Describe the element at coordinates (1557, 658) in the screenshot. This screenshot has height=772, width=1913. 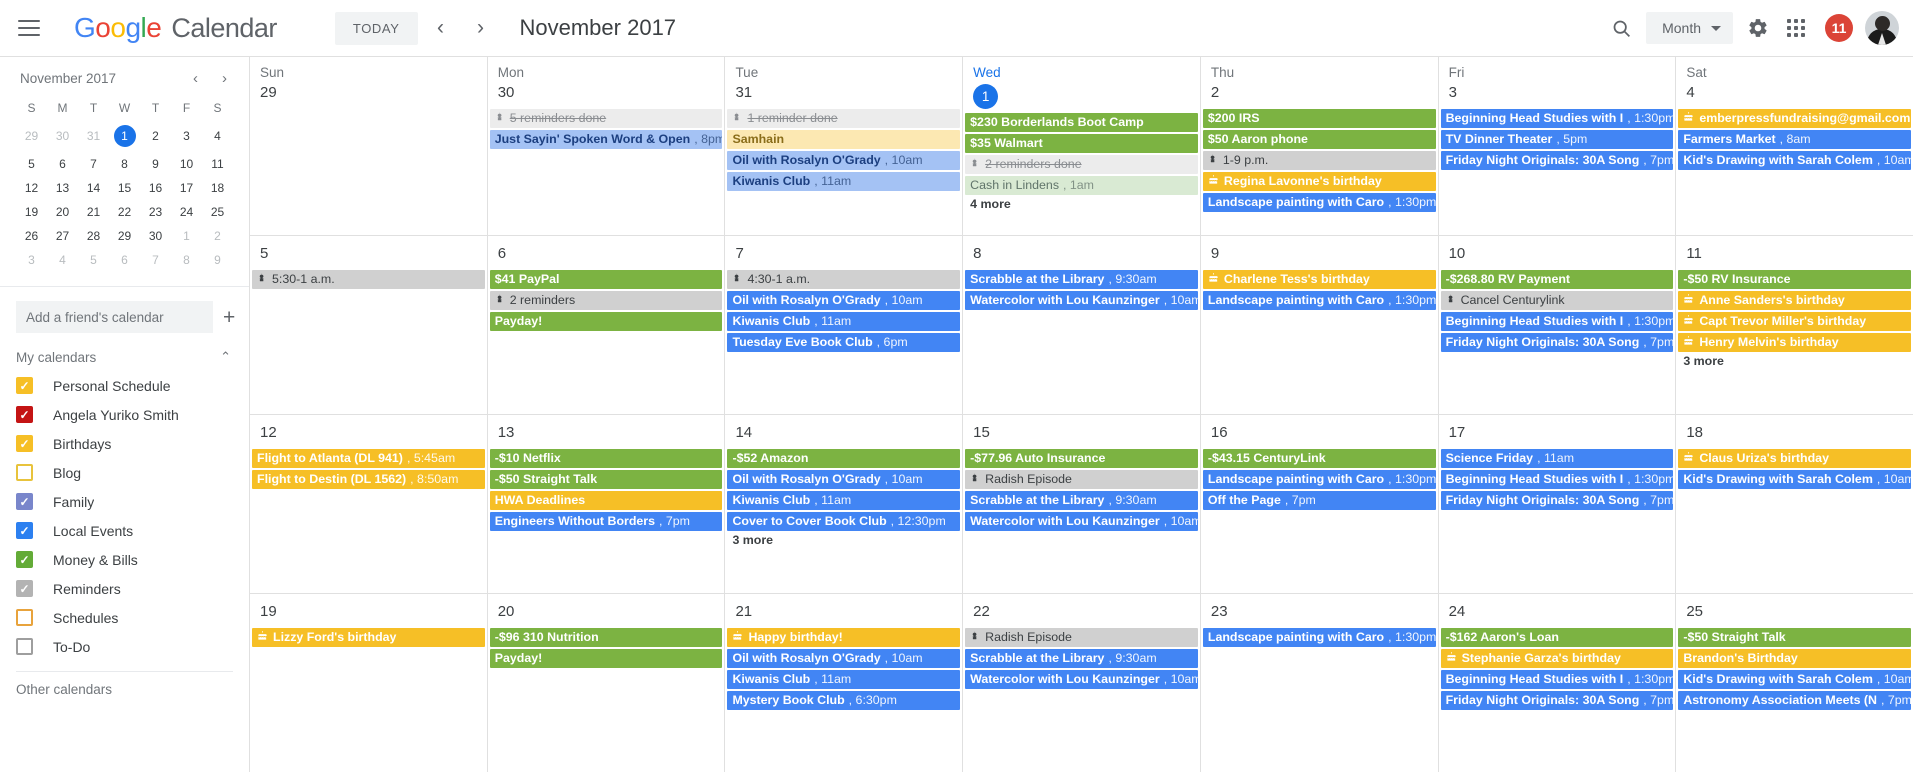
I see `calendar-event: Stephanie Garza's birthday` at that location.